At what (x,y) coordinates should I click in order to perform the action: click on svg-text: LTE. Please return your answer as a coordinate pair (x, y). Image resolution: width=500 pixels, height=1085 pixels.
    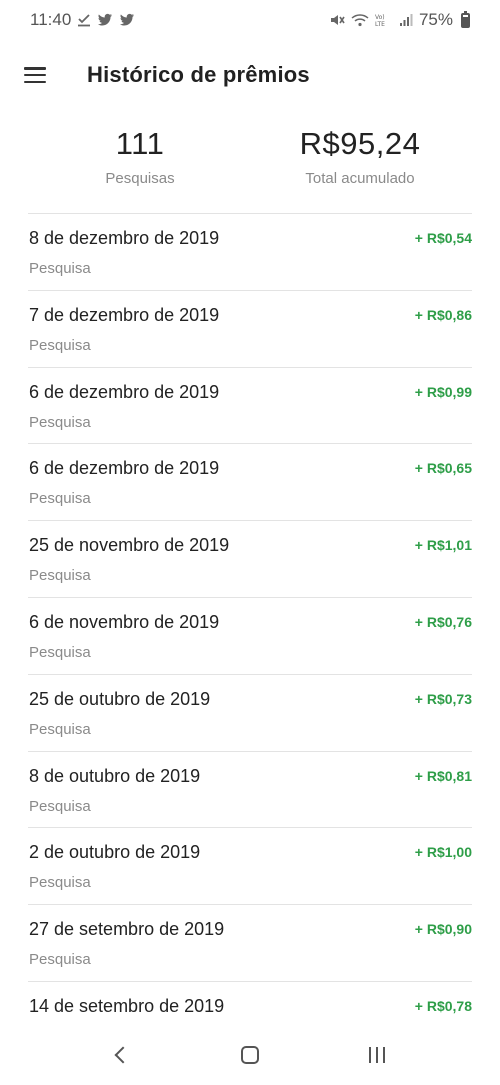
    Looking at the image, I should click on (380, 24).